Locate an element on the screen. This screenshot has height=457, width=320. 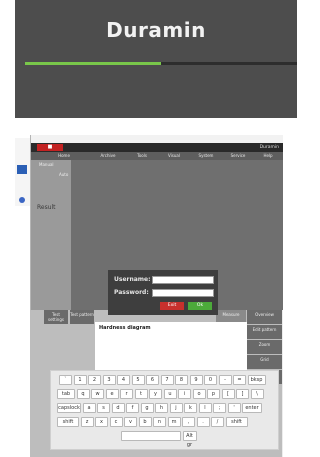
tab-test-settings: Test settings is located at coordinates (56, 317).